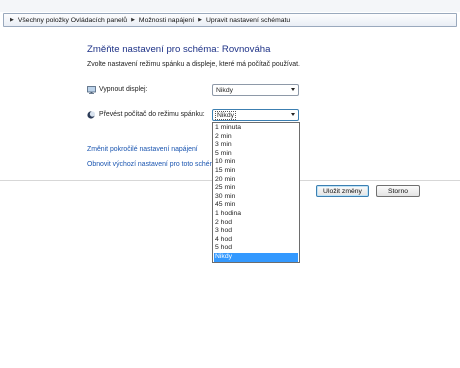 The height and width of the screenshot is (368, 460). Describe the element at coordinates (123, 89) in the screenshot. I see `display-off-label: Vypnout displej:` at that location.